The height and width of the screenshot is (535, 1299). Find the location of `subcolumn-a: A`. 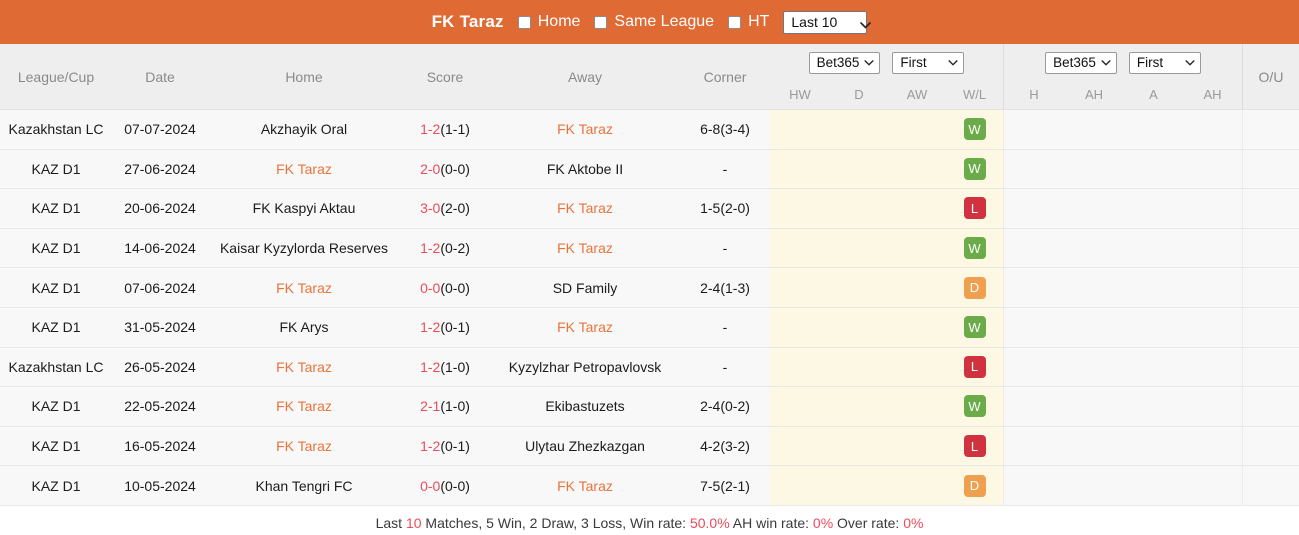

subcolumn-a: A is located at coordinates (1153, 94).